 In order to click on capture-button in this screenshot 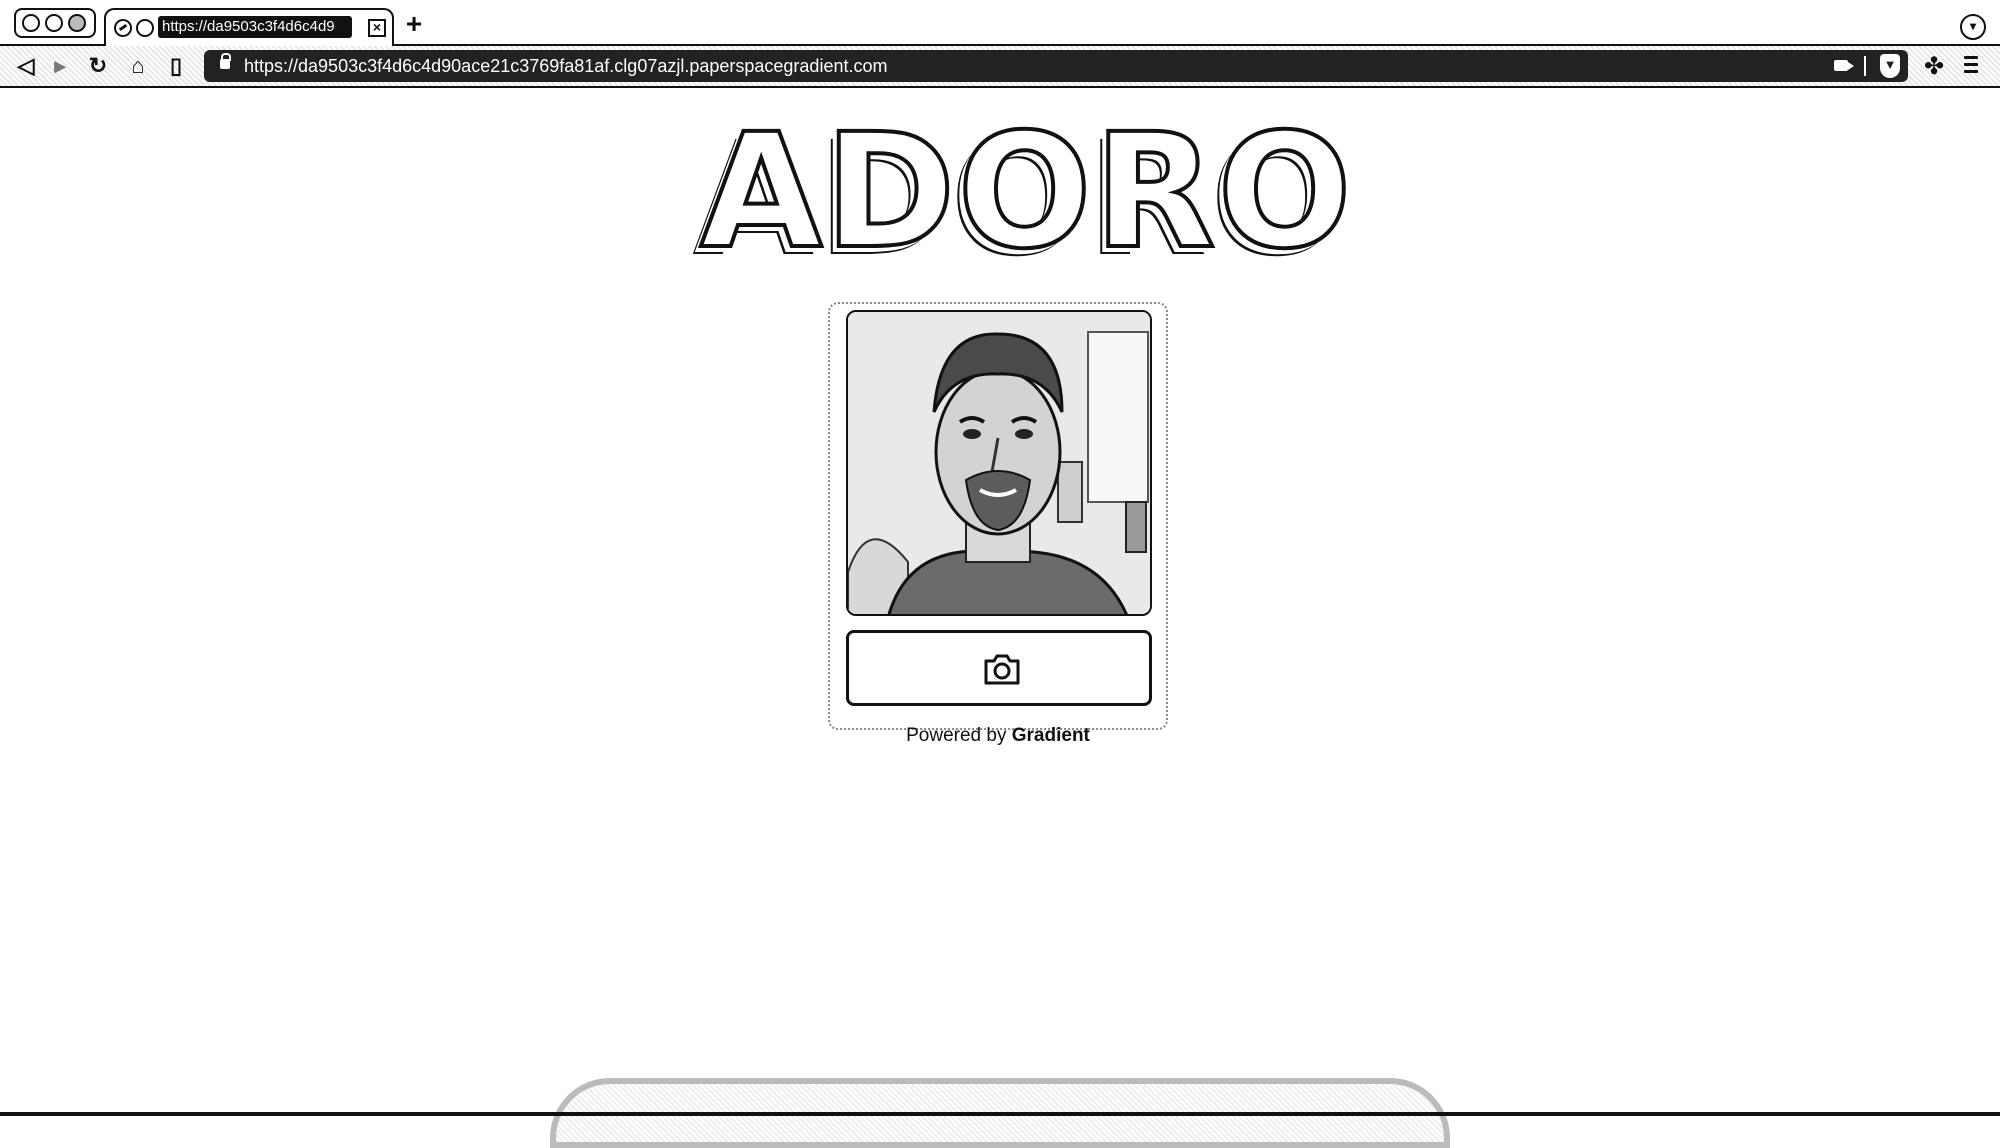, I will do `click(999, 668)`.